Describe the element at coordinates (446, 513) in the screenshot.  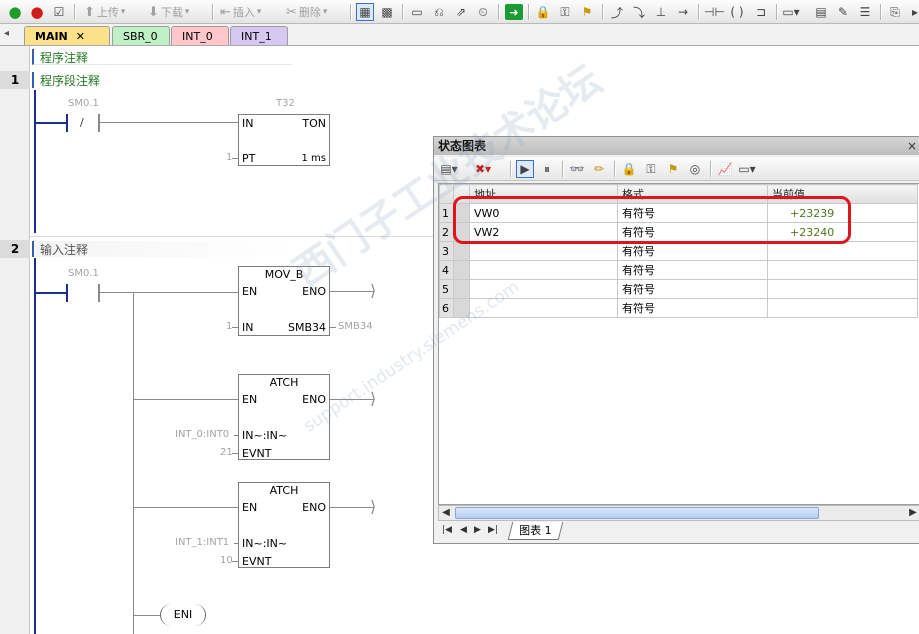
I see `scroll-left-icon: ◀` at that location.